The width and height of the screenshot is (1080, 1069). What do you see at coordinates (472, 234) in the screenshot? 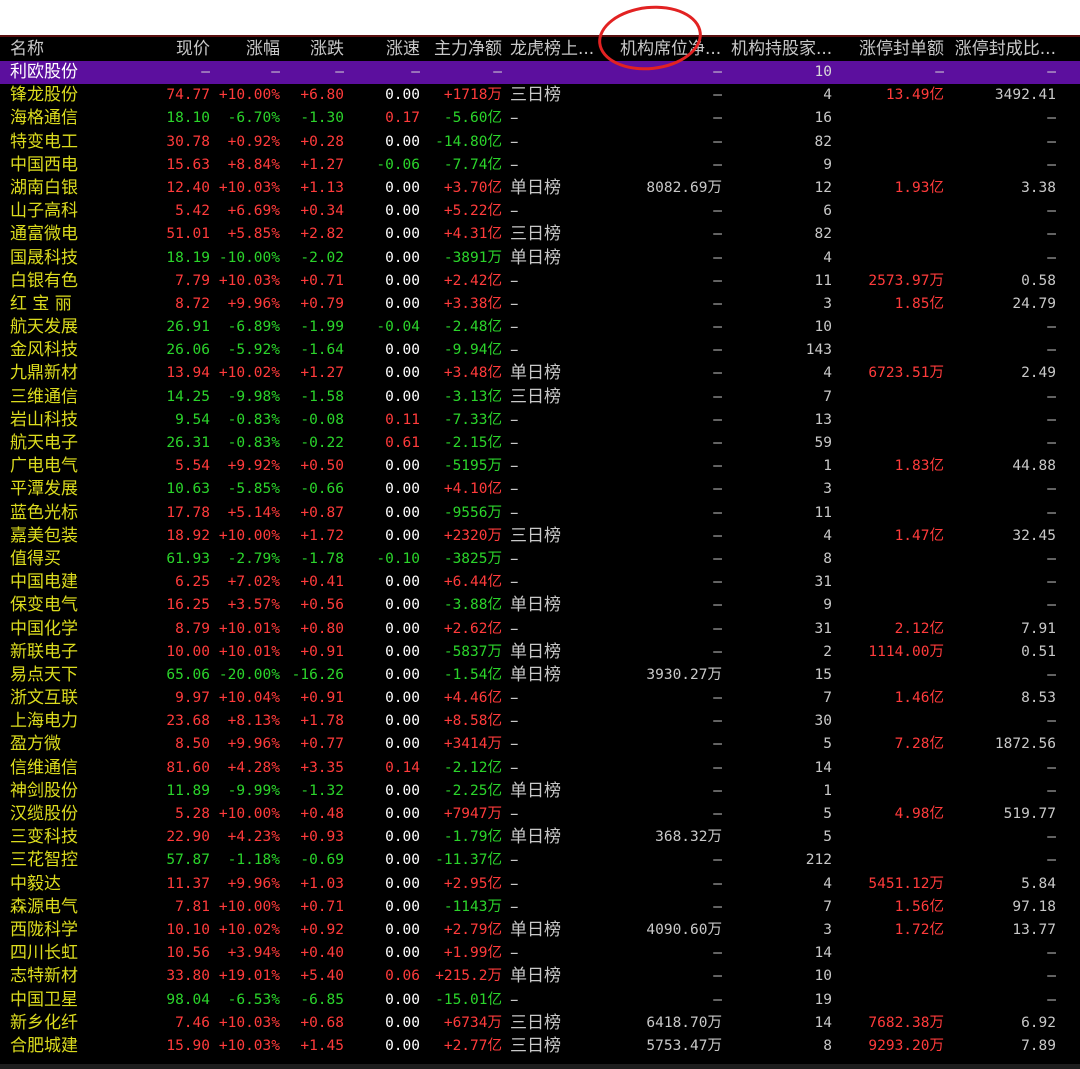
I see `cell-main-net: +4.31亿` at bounding box center [472, 234].